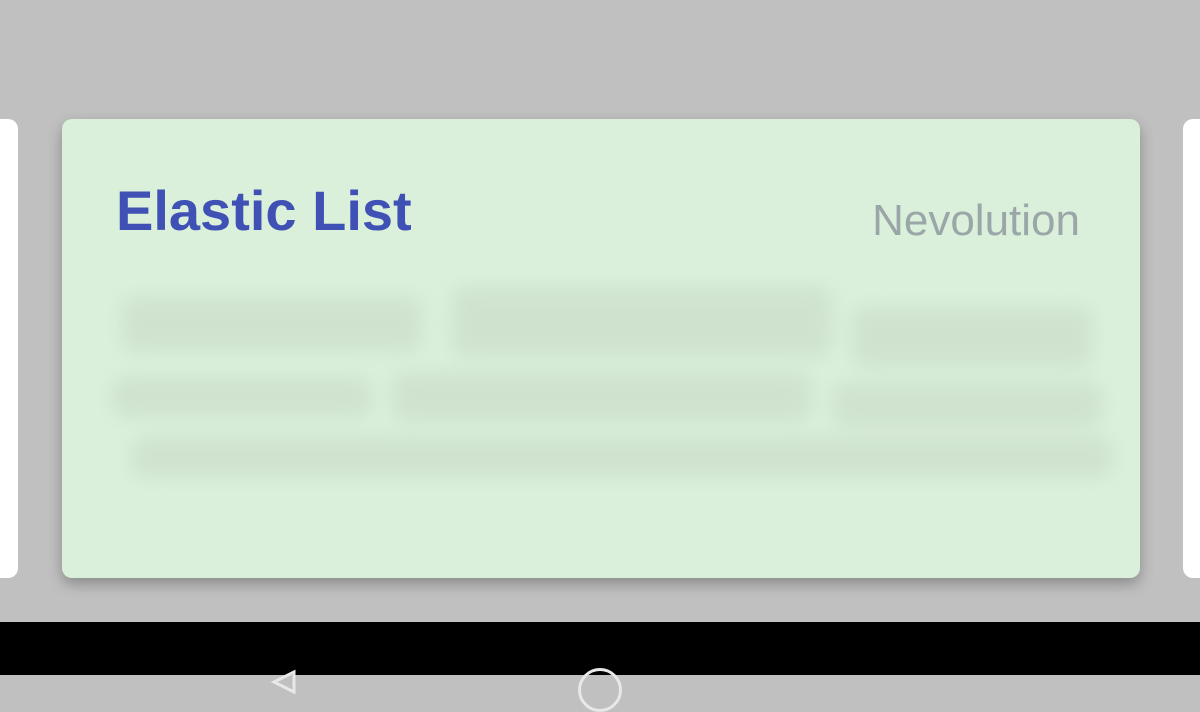 Image resolution: width=1200 pixels, height=712 pixels. What do you see at coordinates (284, 682) in the screenshot?
I see `back-triangle-icon` at bounding box center [284, 682].